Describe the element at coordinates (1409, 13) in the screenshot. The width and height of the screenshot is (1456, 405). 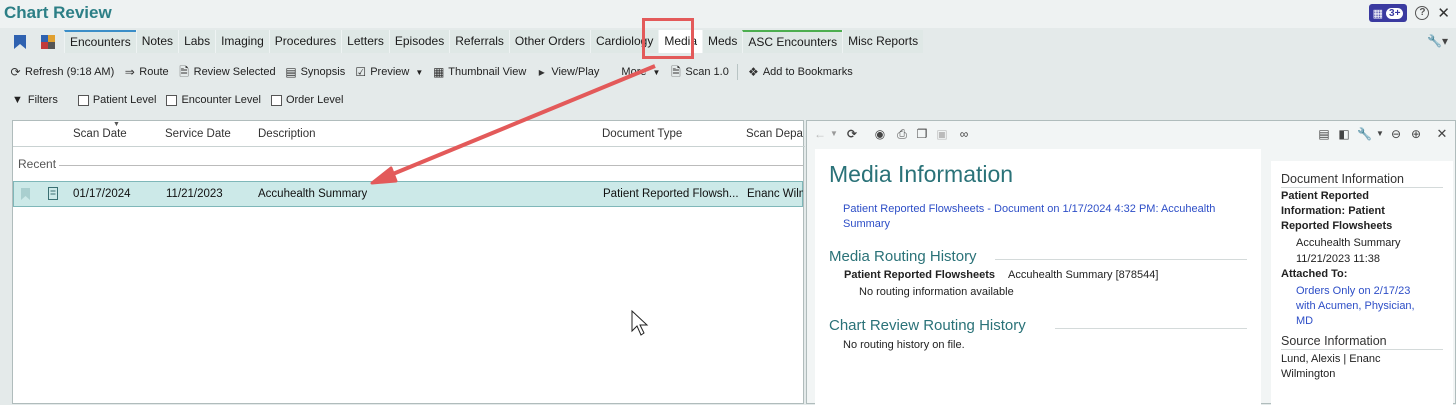
I see `window-controls: ▦ 3+ ? ✕` at that location.